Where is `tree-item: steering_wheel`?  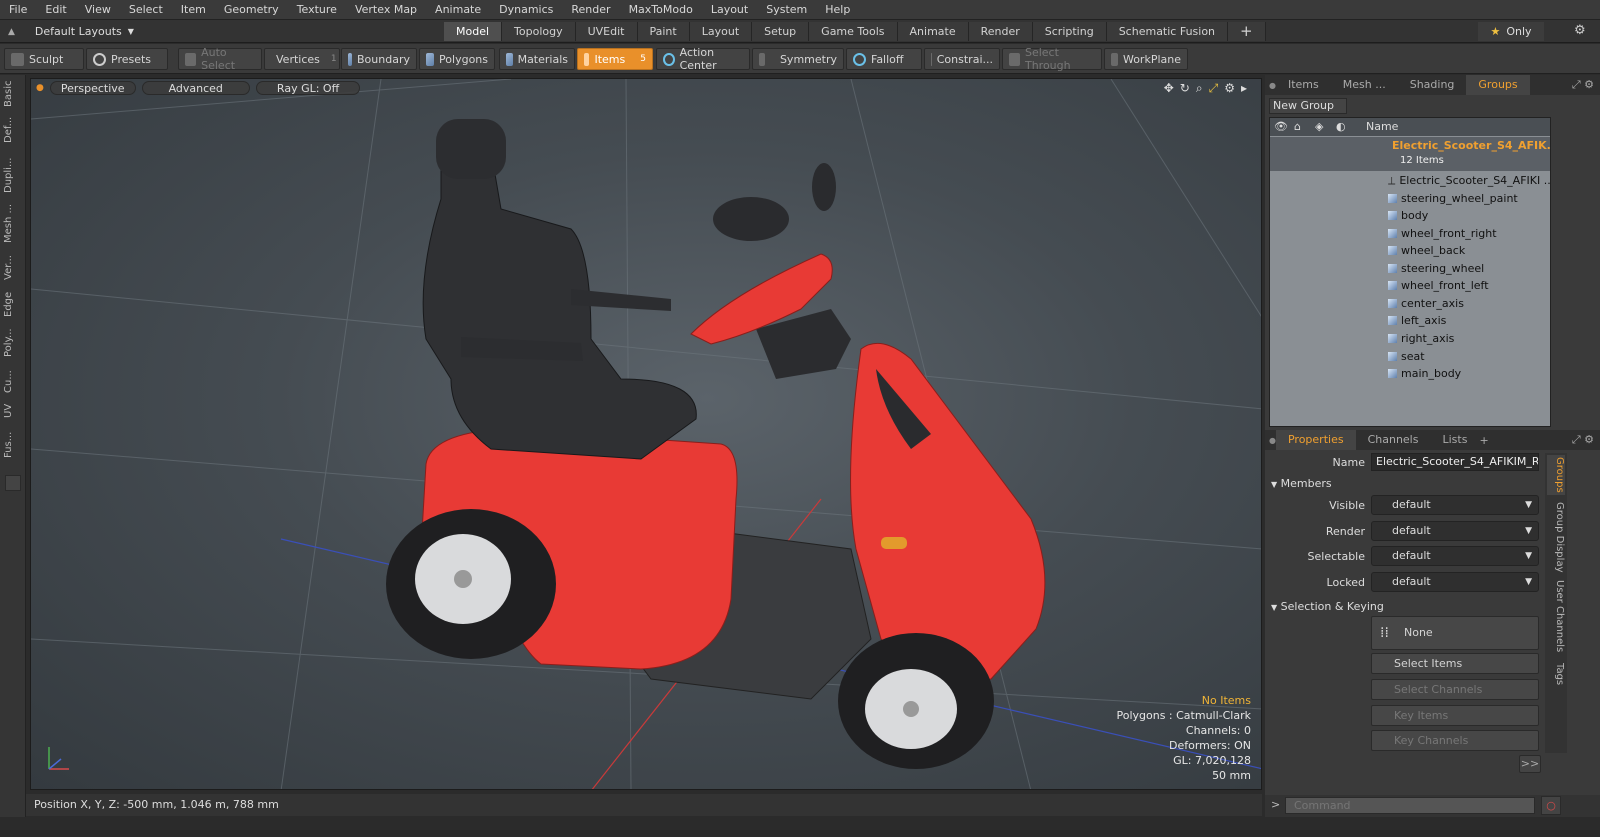 tree-item: steering_wheel is located at coordinates (1436, 268).